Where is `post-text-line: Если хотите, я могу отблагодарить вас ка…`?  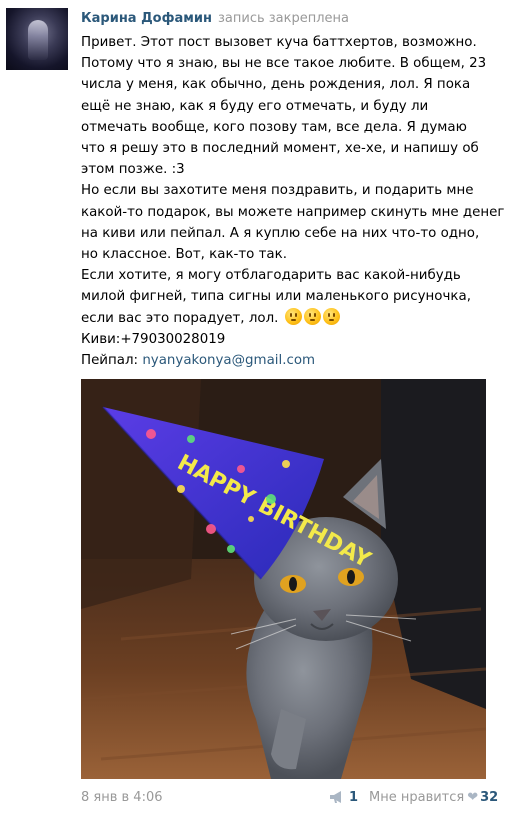 post-text-line: Если хотите, я могу отблагодарить вас ка… is located at coordinates (271, 276).